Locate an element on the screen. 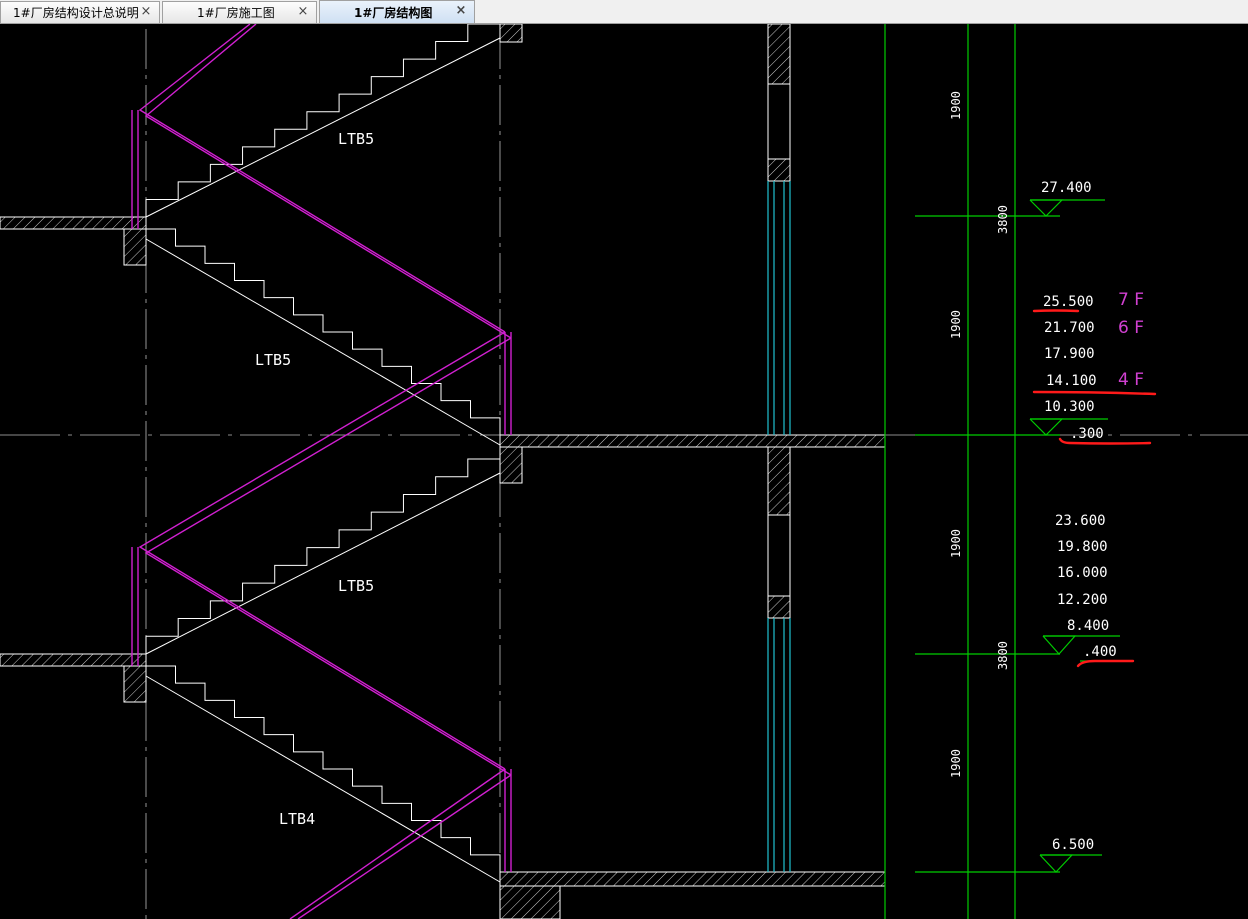  red-markup is located at coordinates (1094, 488).